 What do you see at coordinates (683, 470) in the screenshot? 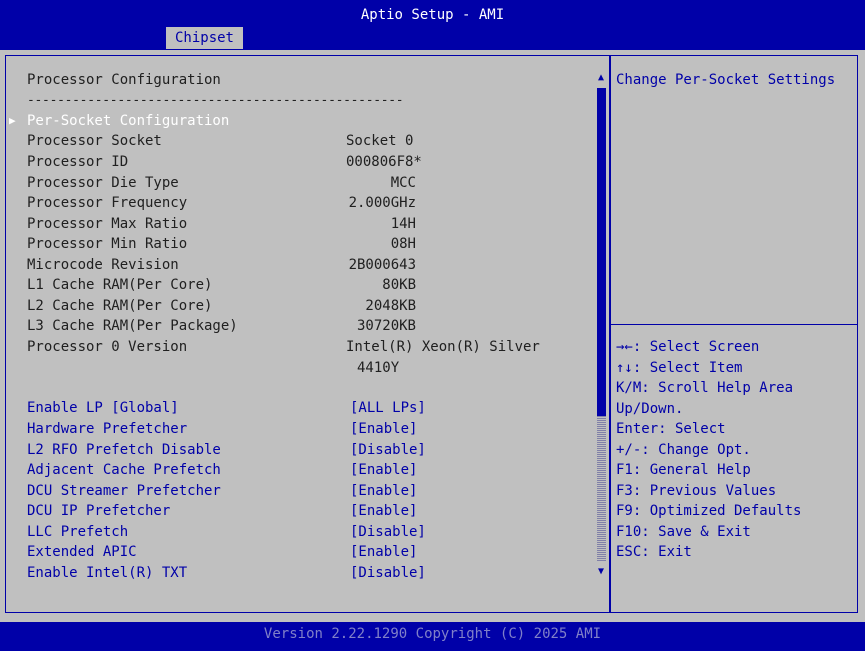
I see `key-help-f1: F1: General Help` at bounding box center [683, 470].